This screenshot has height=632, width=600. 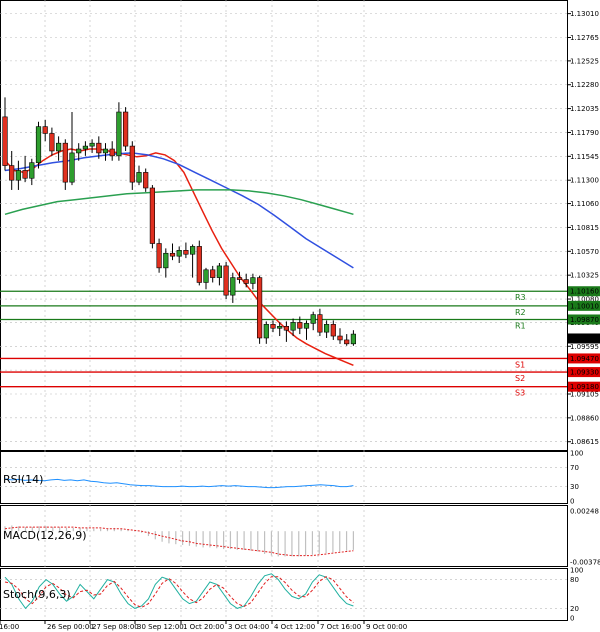 What do you see at coordinates (574, 468) in the screenshot?
I see `rsi-y-tick-label: 70` at bounding box center [574, 468].